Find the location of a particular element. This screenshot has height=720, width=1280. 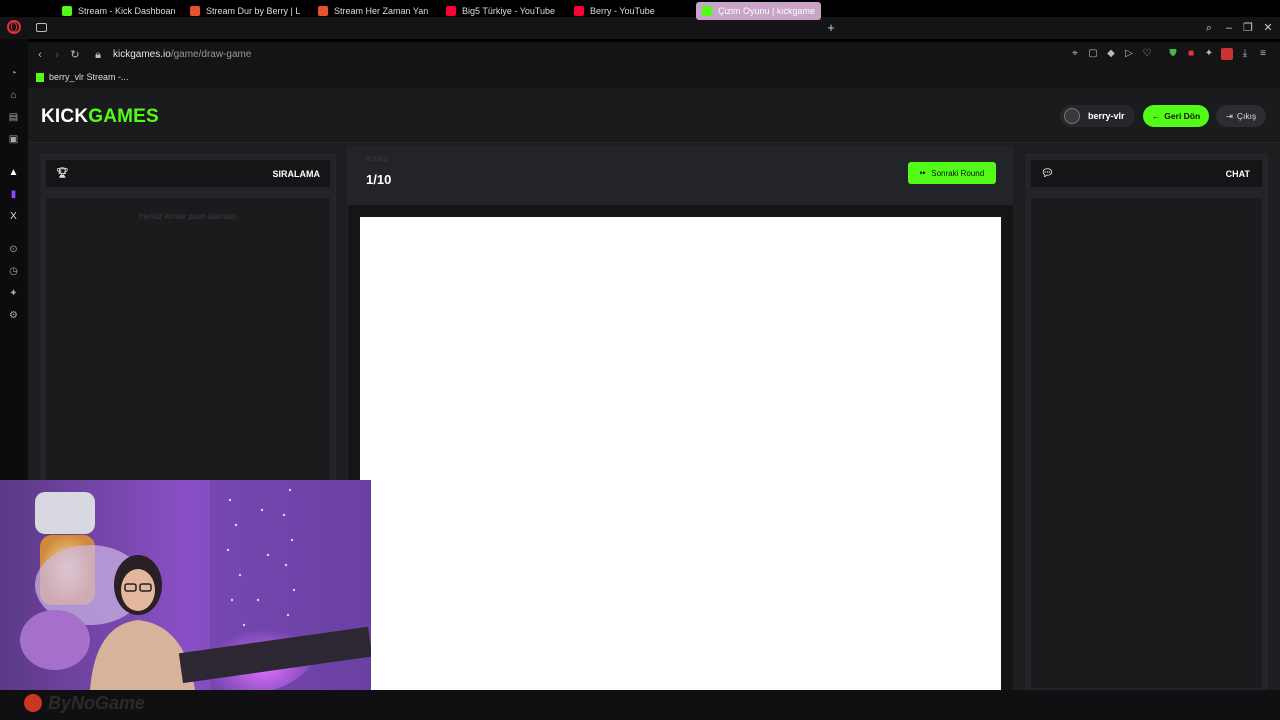

player-icon: ▷ is located at coordinates (1129, 54).